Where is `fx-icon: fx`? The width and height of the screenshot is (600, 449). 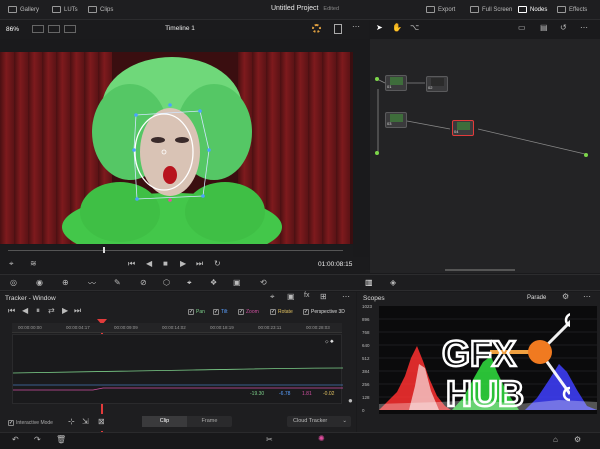 fx-icon: fx is located at coordinates (306, 295).